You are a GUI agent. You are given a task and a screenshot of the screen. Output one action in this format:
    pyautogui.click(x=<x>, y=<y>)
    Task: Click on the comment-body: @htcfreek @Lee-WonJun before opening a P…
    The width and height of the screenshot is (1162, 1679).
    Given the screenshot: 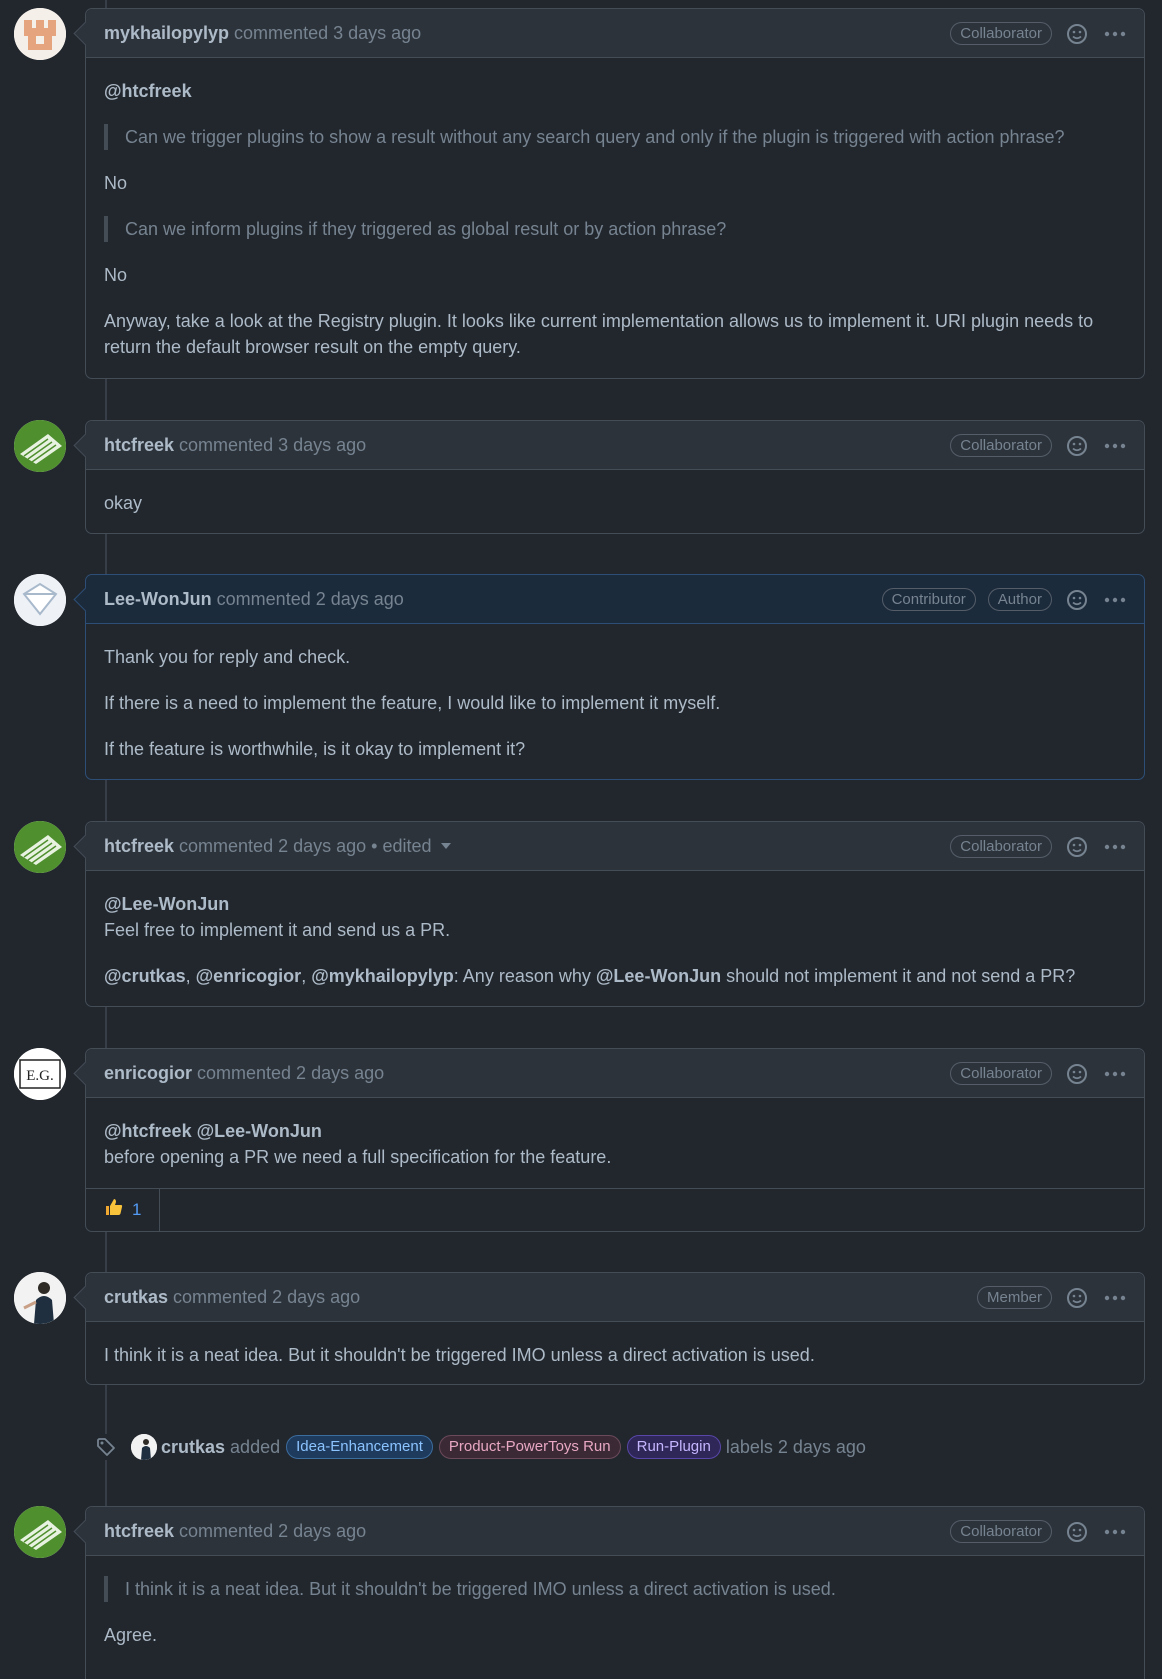 What is the action you would take?
    pyautogui.click(x=615, y=1143)
    